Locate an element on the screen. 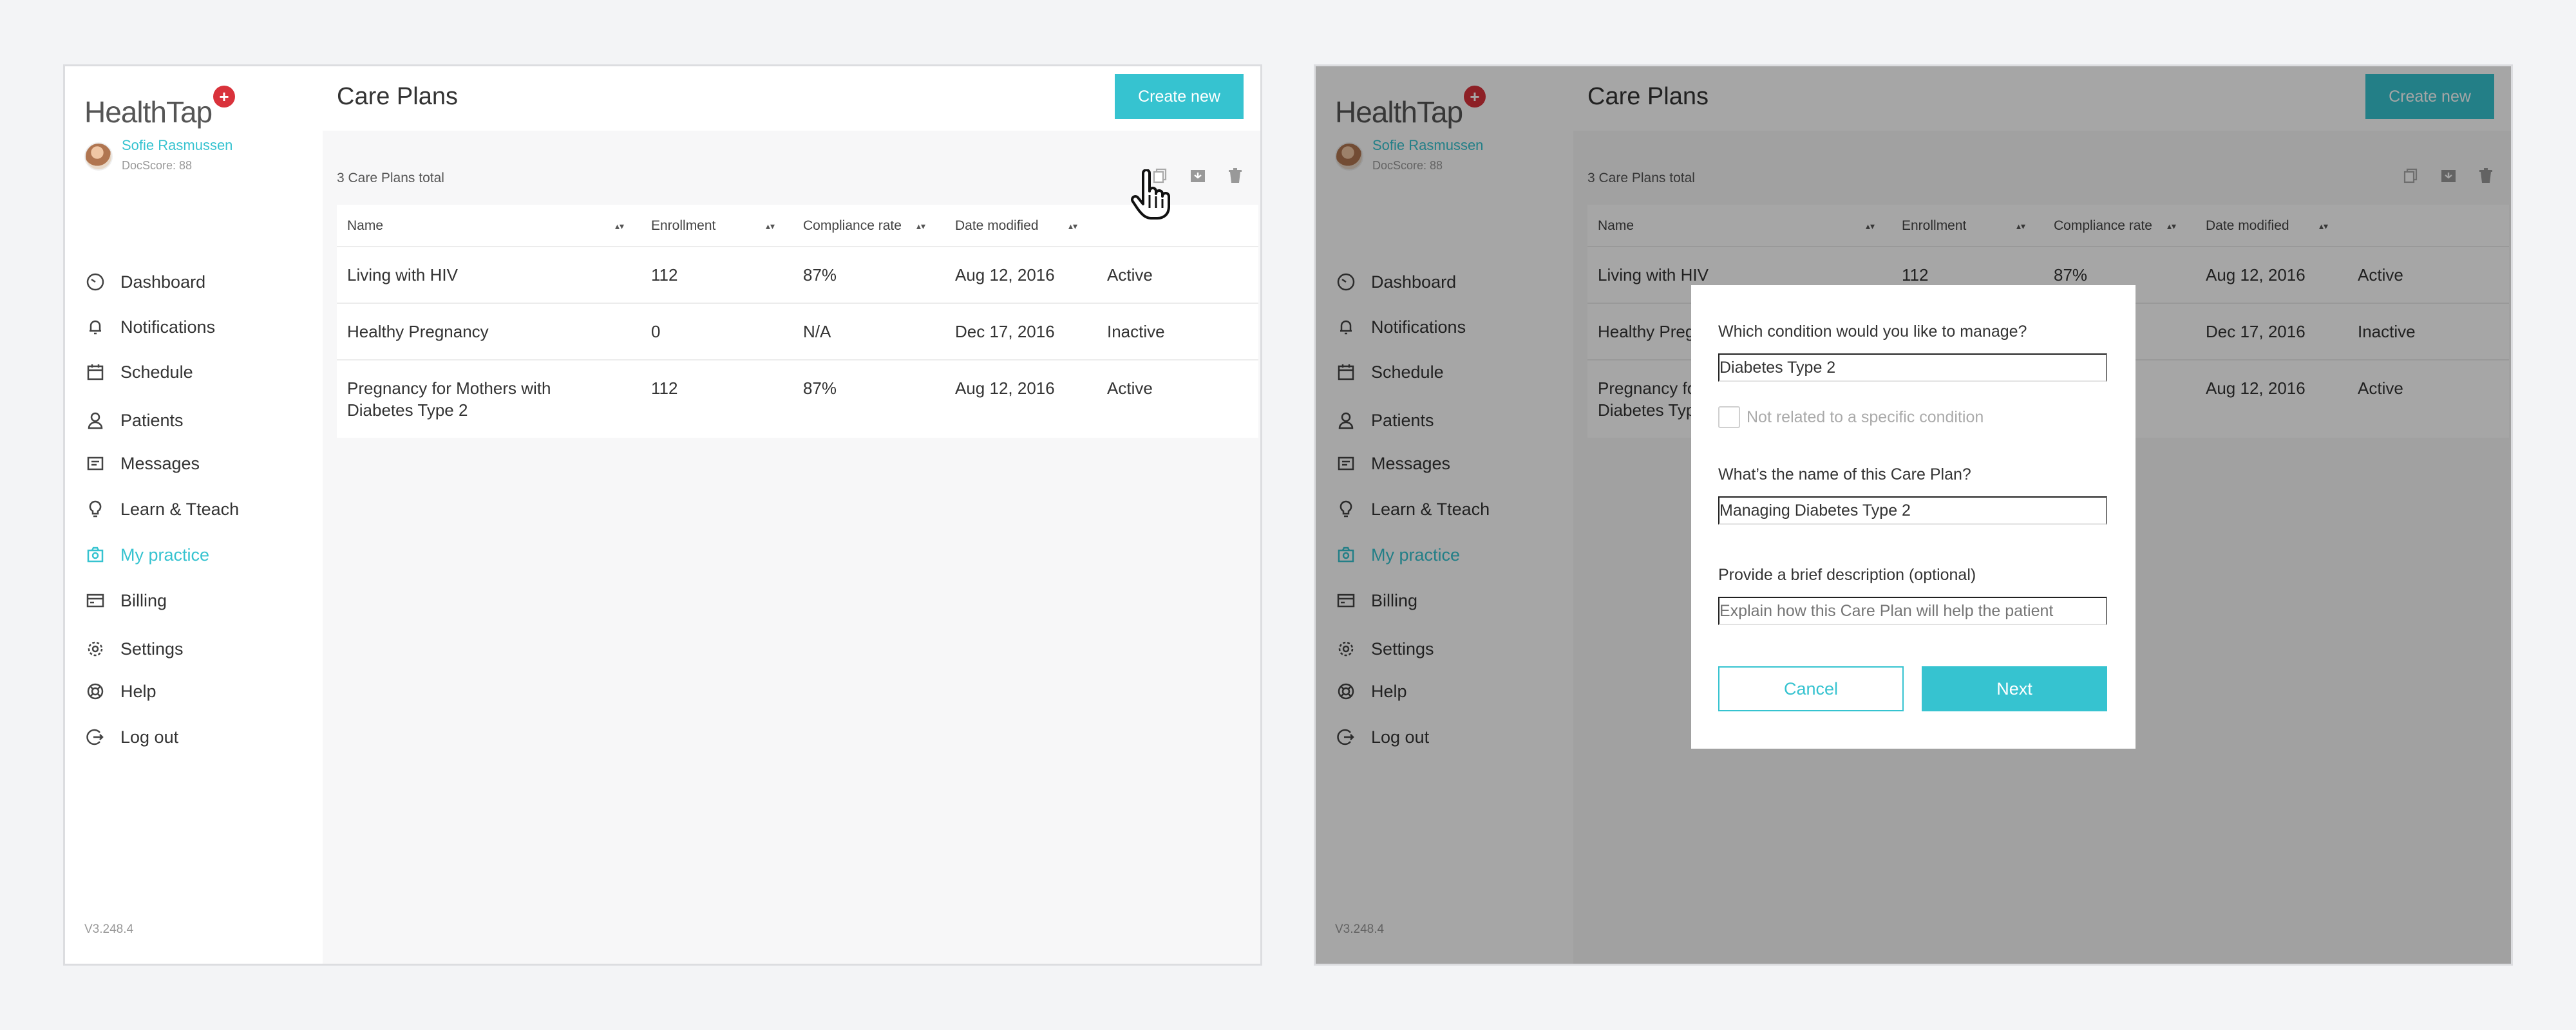  trash-icon is located at coordinates (1235, 175).